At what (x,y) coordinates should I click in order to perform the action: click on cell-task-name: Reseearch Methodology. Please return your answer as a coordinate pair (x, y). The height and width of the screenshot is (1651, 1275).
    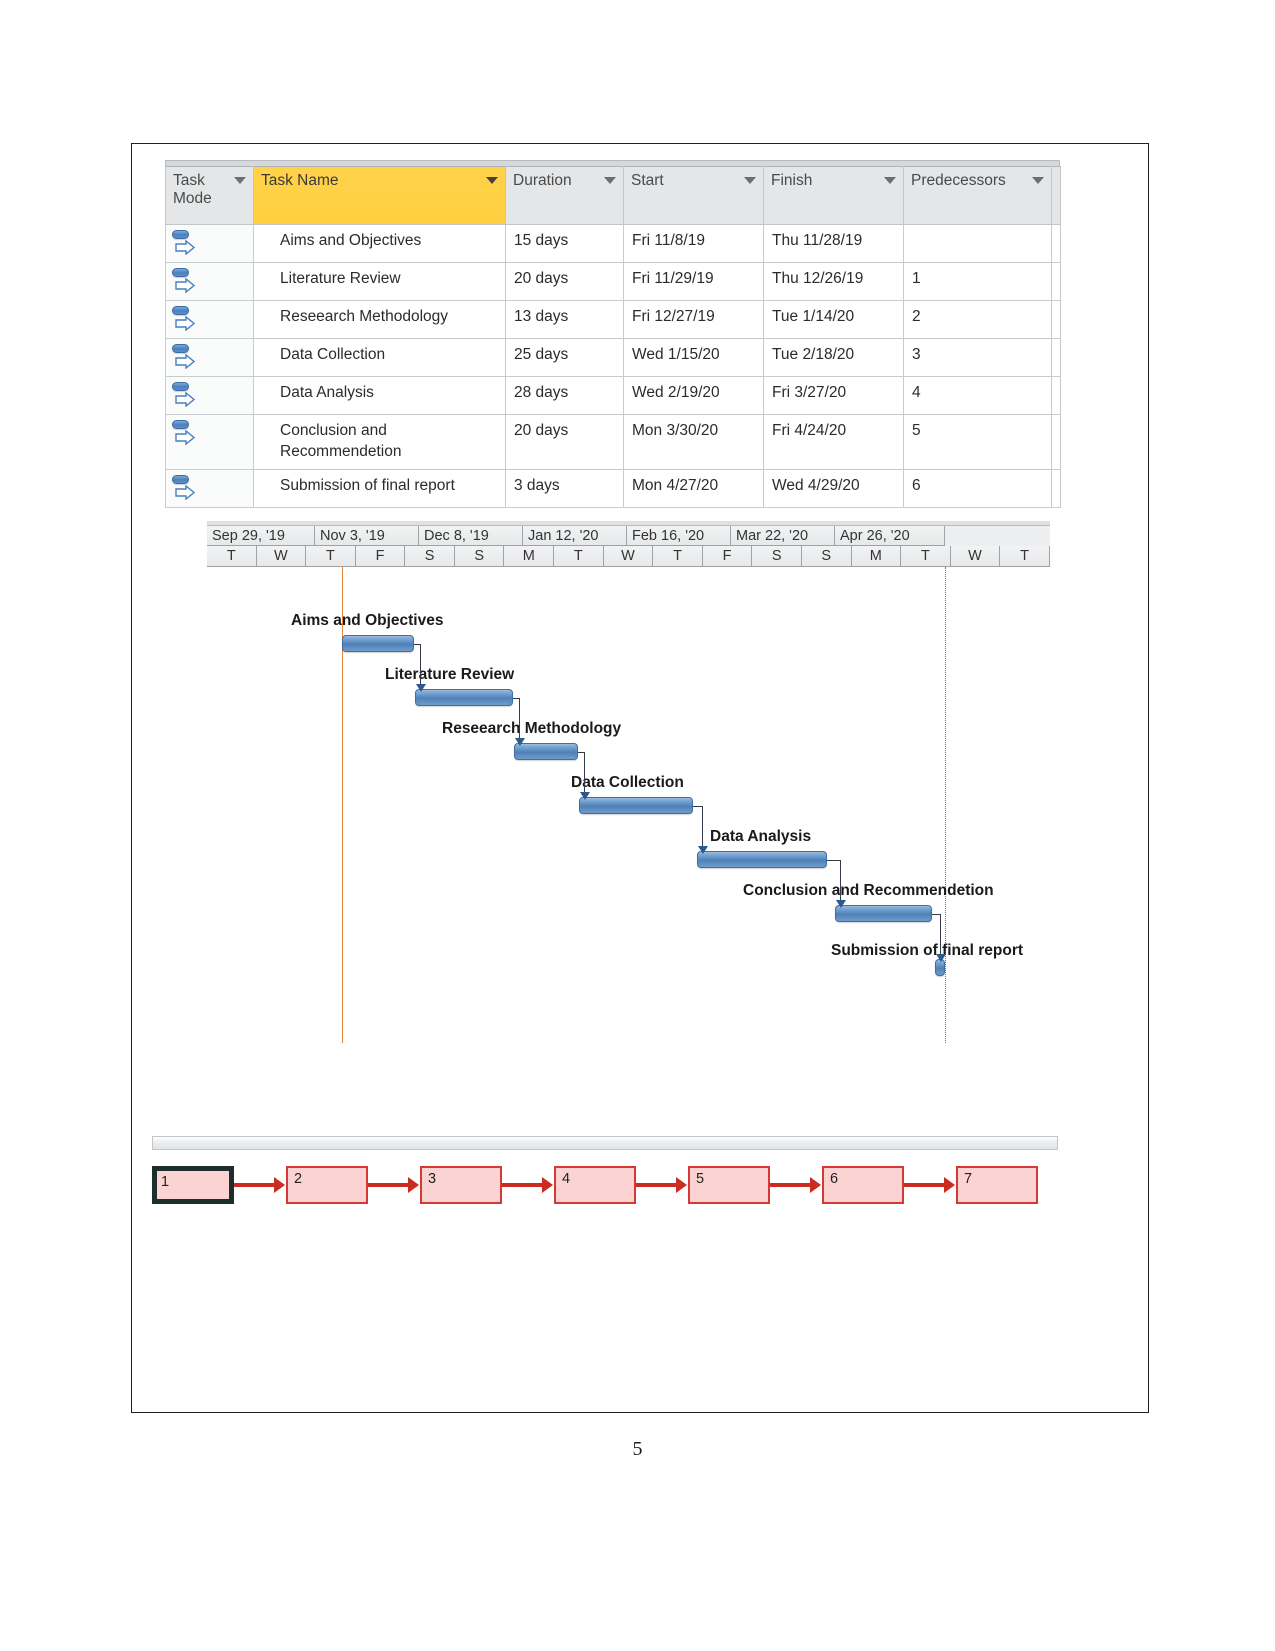
    Looking at the image, I should click on (379, 319).